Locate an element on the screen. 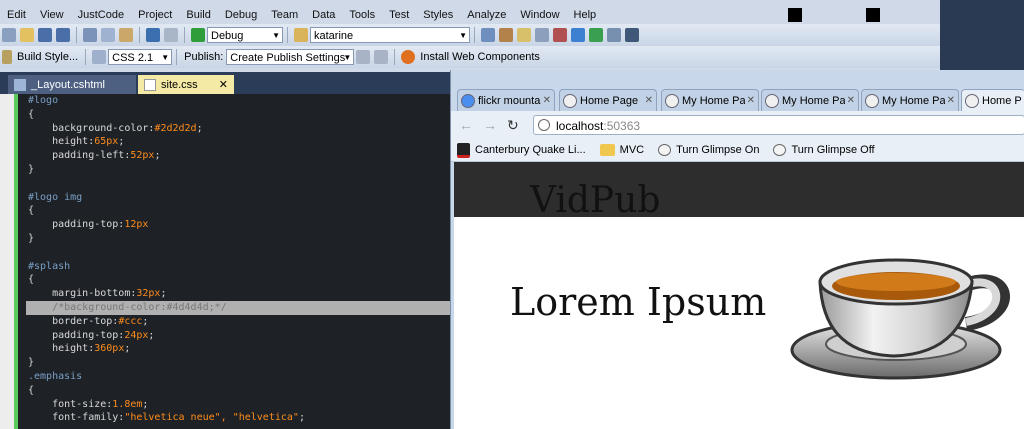 Image resolution: width=1024 pixels, height=429 pixels. menu-project: Project is located at coordinates (155, 15).